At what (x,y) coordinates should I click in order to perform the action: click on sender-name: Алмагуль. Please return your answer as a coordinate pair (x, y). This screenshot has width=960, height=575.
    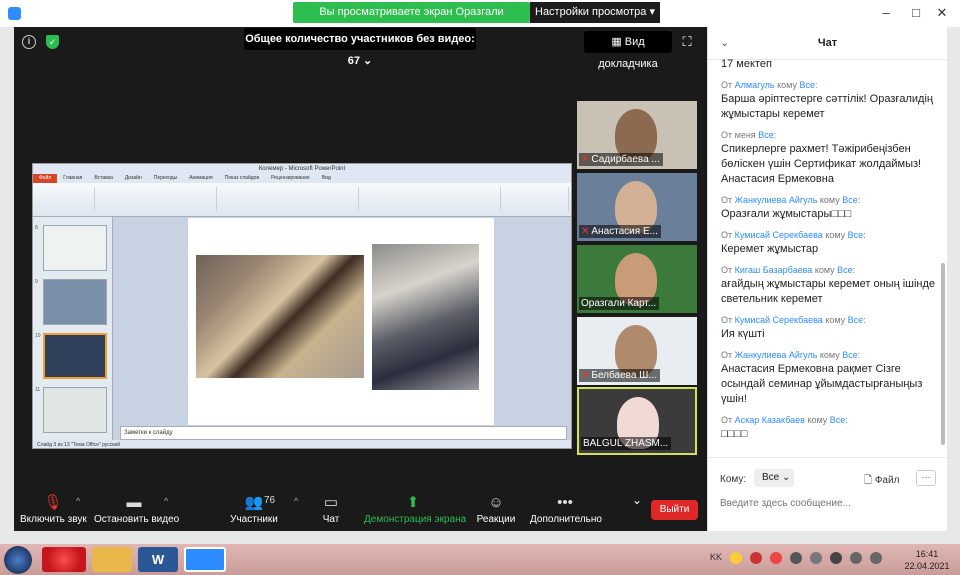
    Looking at the image, I should click on (755, 85).